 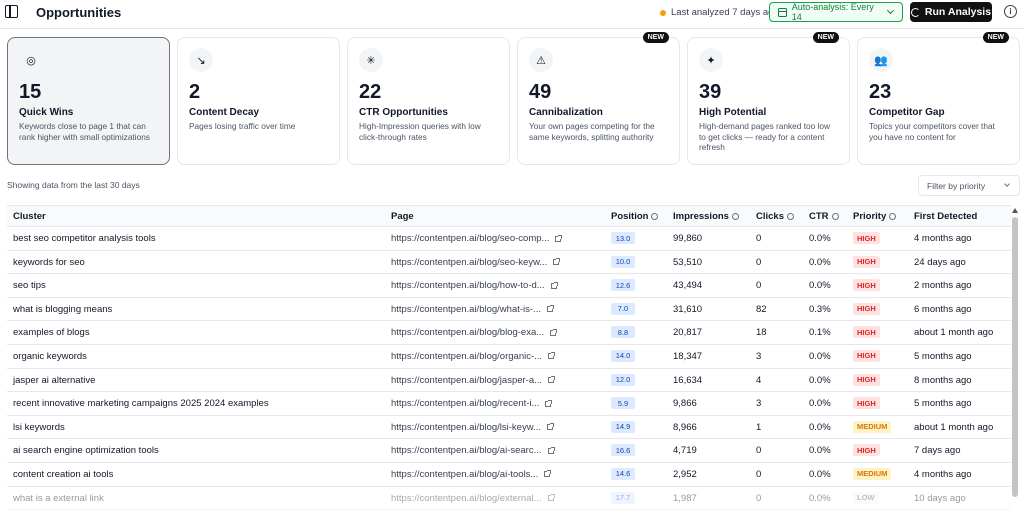 I want to click on scroll-up-icon, so click(x=1015, y=210).